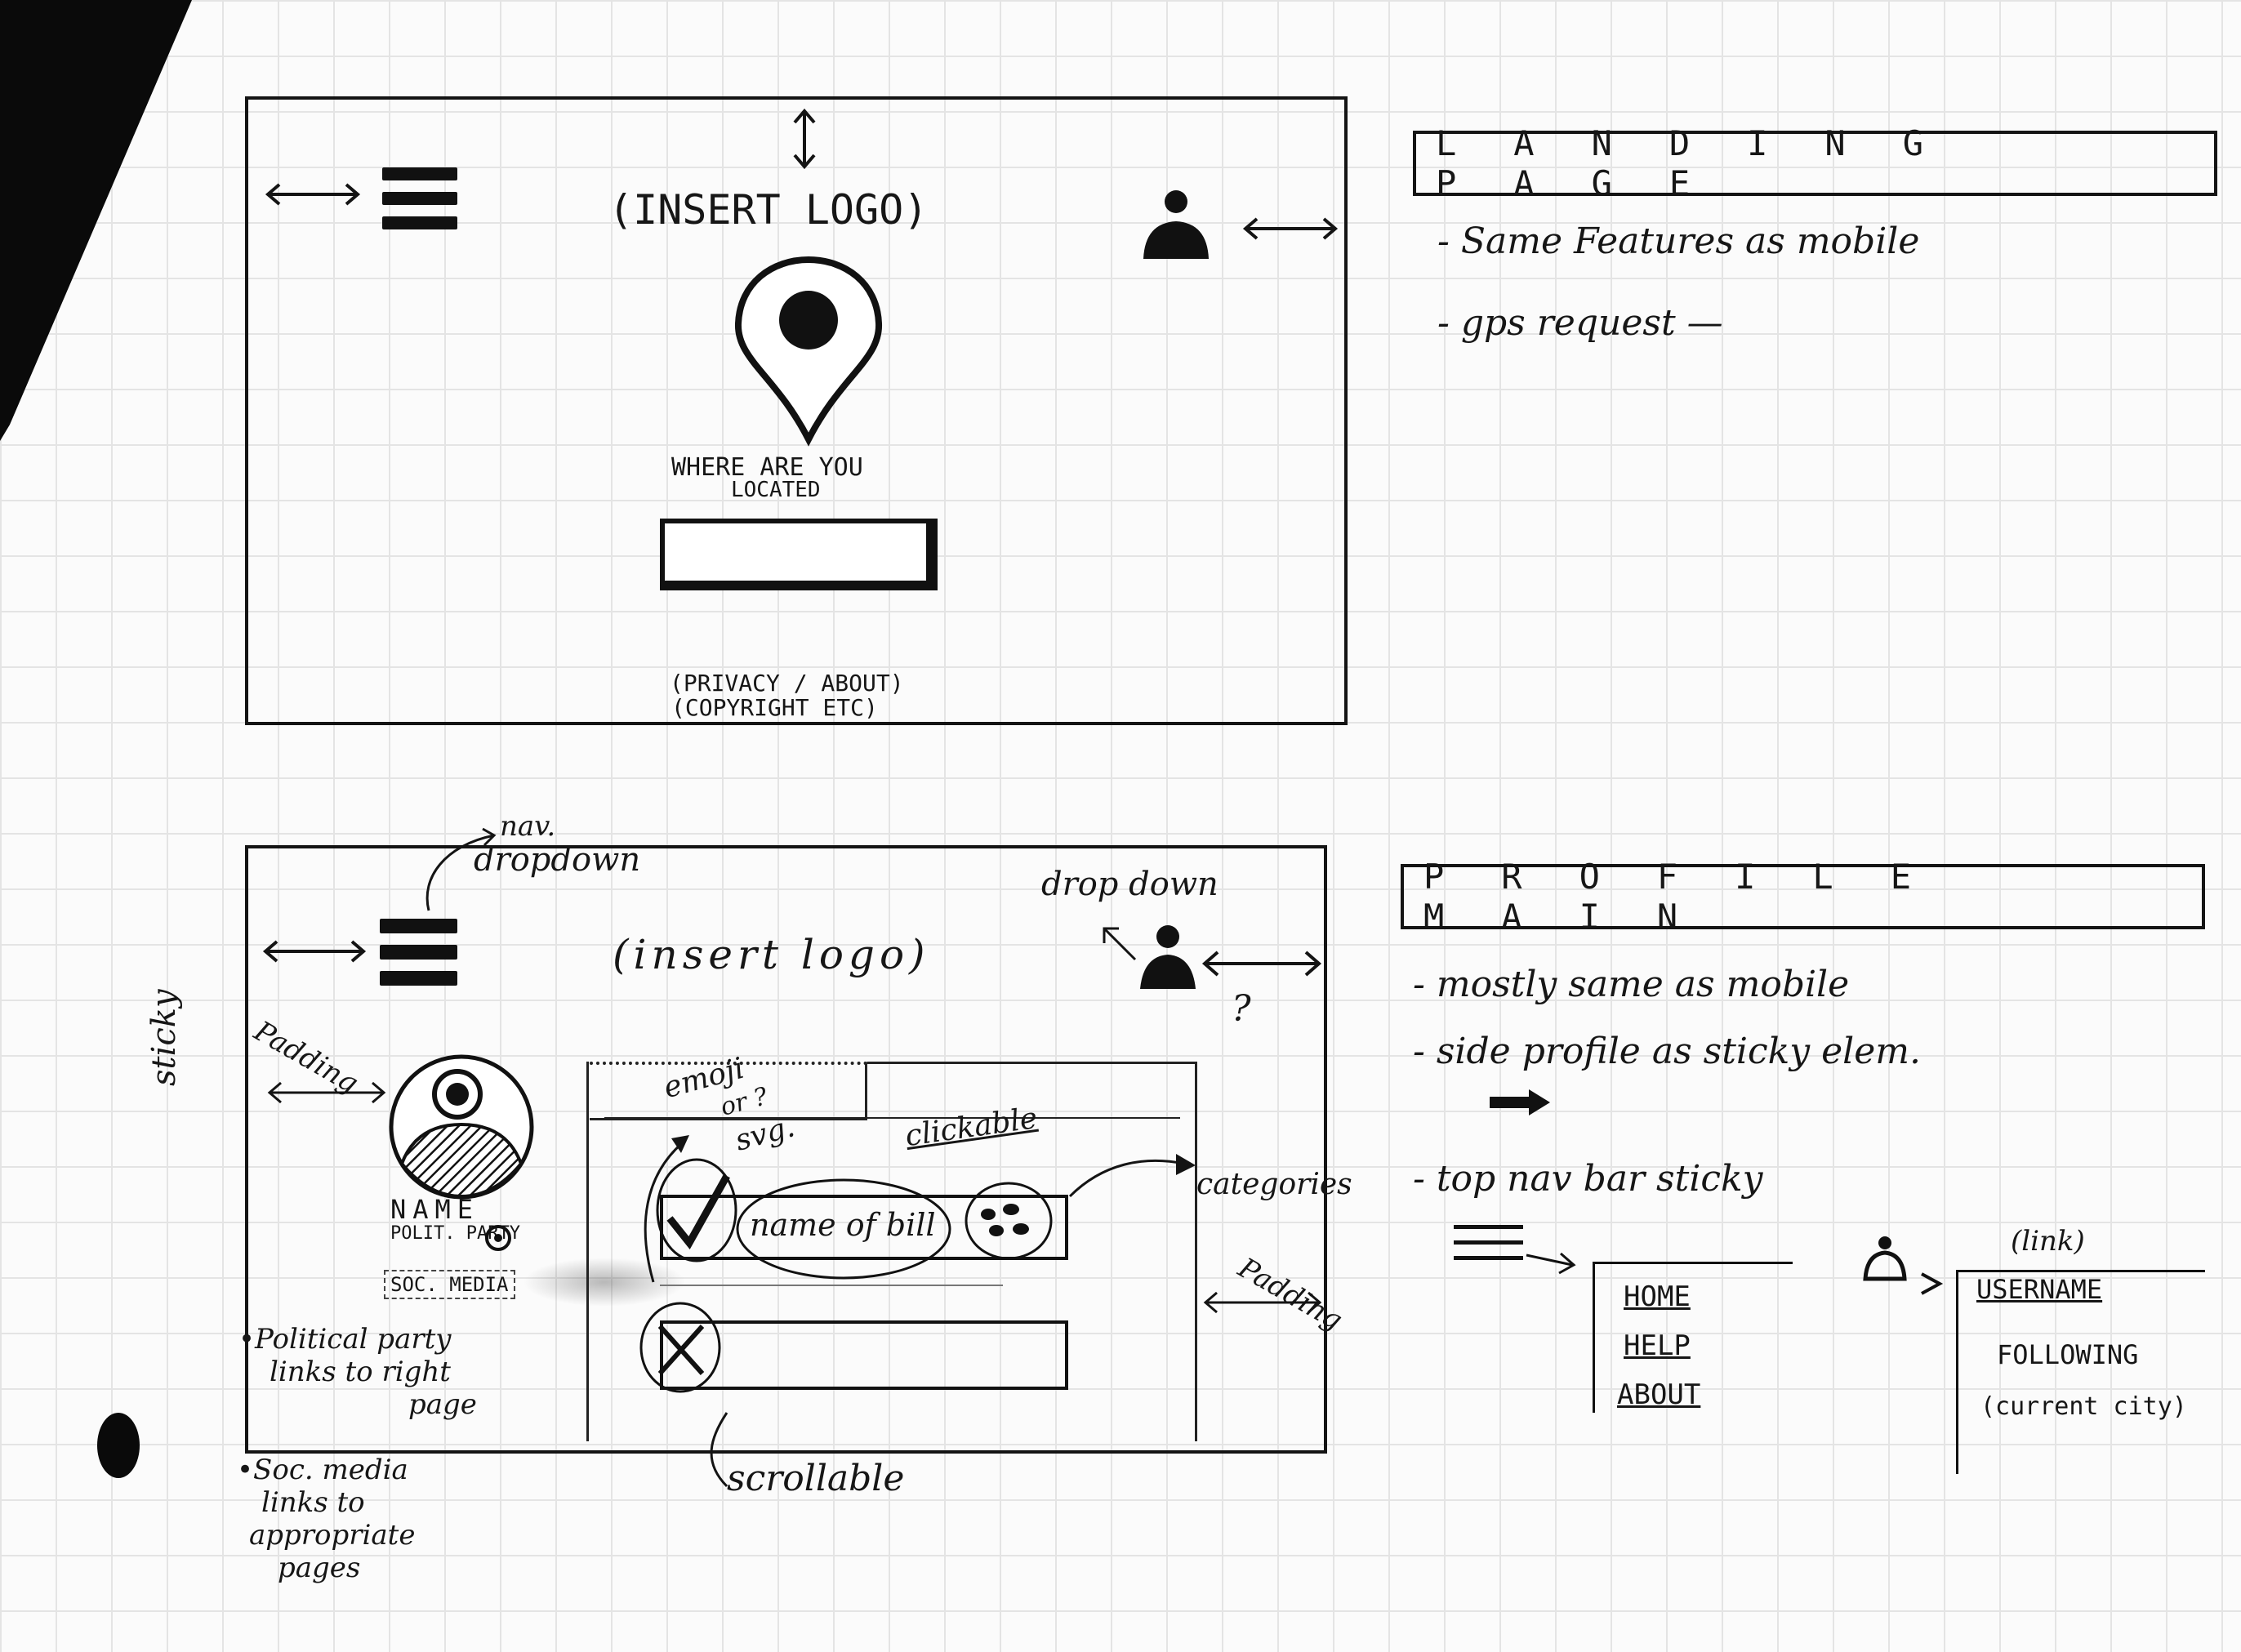 Image resolution: width=2241 pixels, height=1652 pixels. What do you see at coordinates (1551, 1263) in the screenshot?
I see `nav-menu-arrow` at bounding box center [1551, 1263].